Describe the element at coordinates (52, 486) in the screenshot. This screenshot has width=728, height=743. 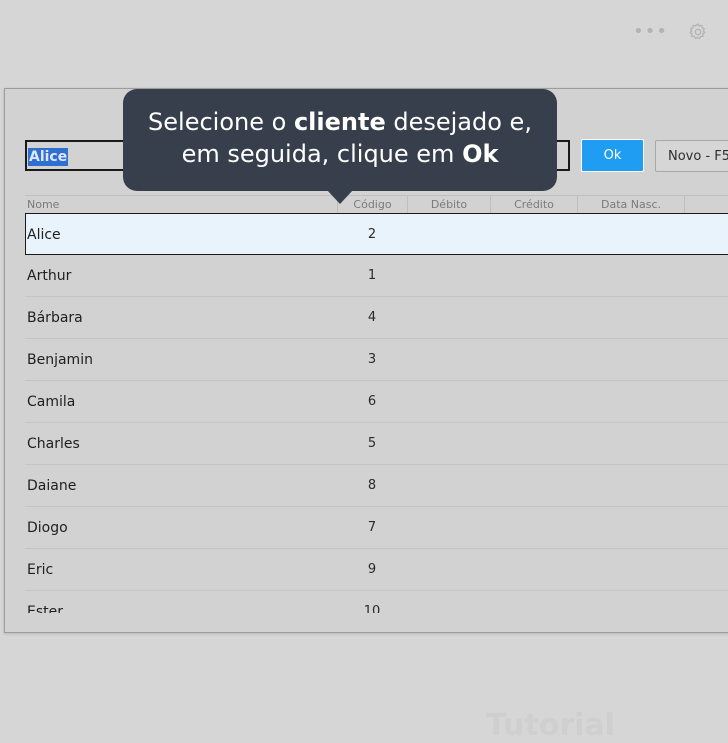
I see `client-name: Daiane` at that location.